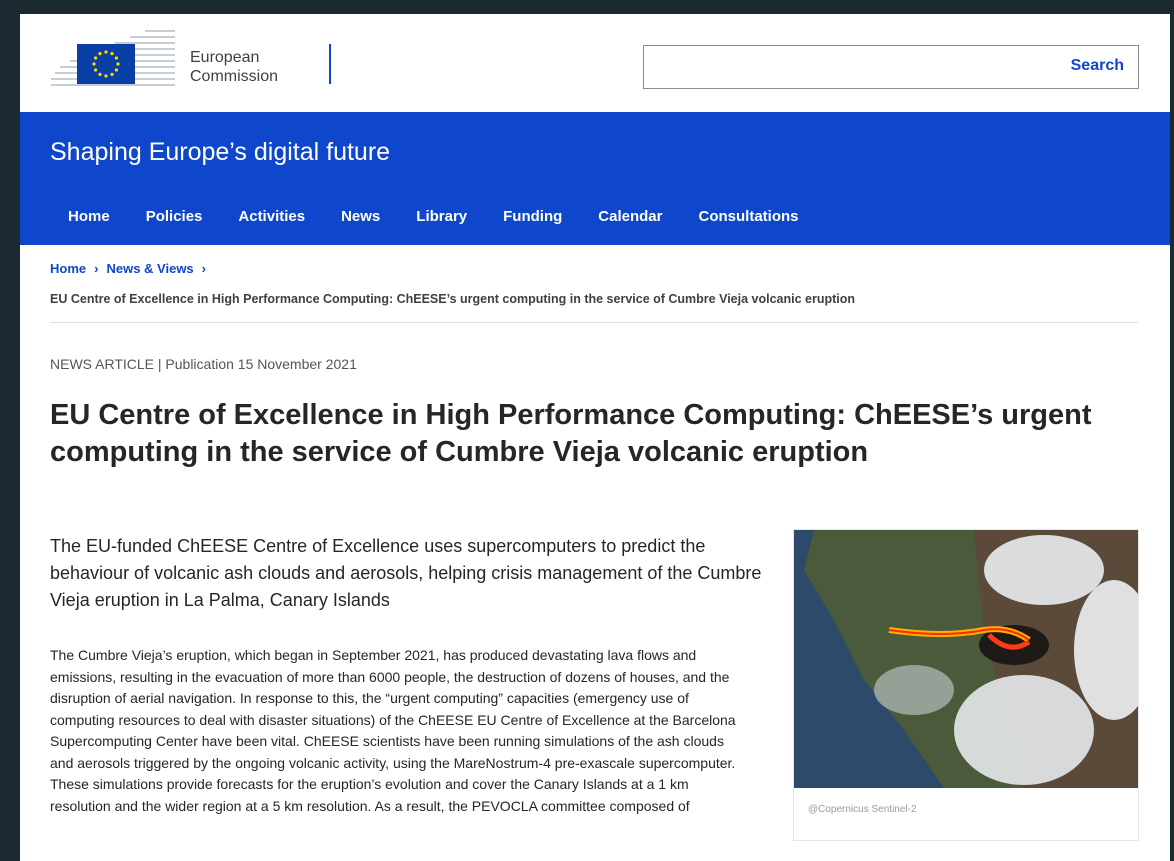 The width and height of the screenshot is (1174, 861). What do you see at coordinates (595, 63) in the screenshot?
I see `site-header: European Commission Search` at bounding box center [595, 63].